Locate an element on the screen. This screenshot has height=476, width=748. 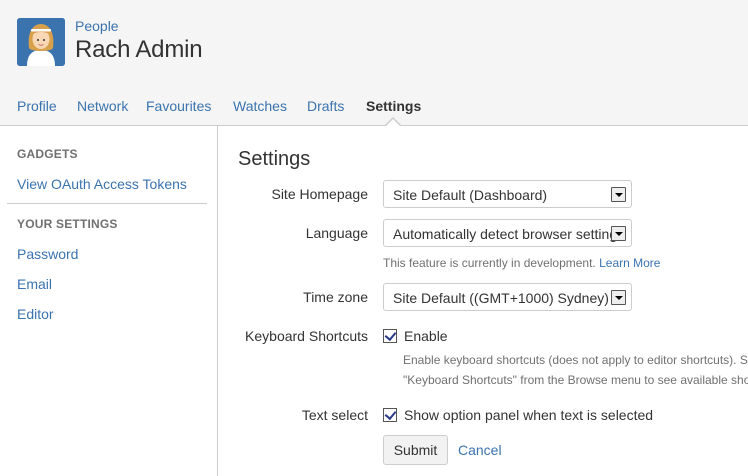
user-avatar-icon is located at coordinates (41, 42).